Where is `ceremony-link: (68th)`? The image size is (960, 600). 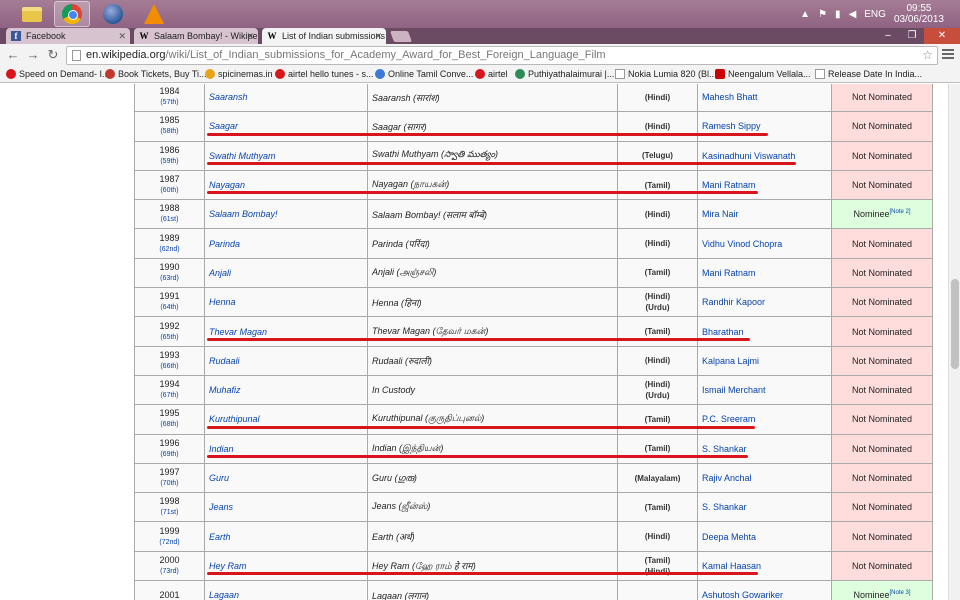
ceremony-link: (68th) is located at coordinates (169, 424).